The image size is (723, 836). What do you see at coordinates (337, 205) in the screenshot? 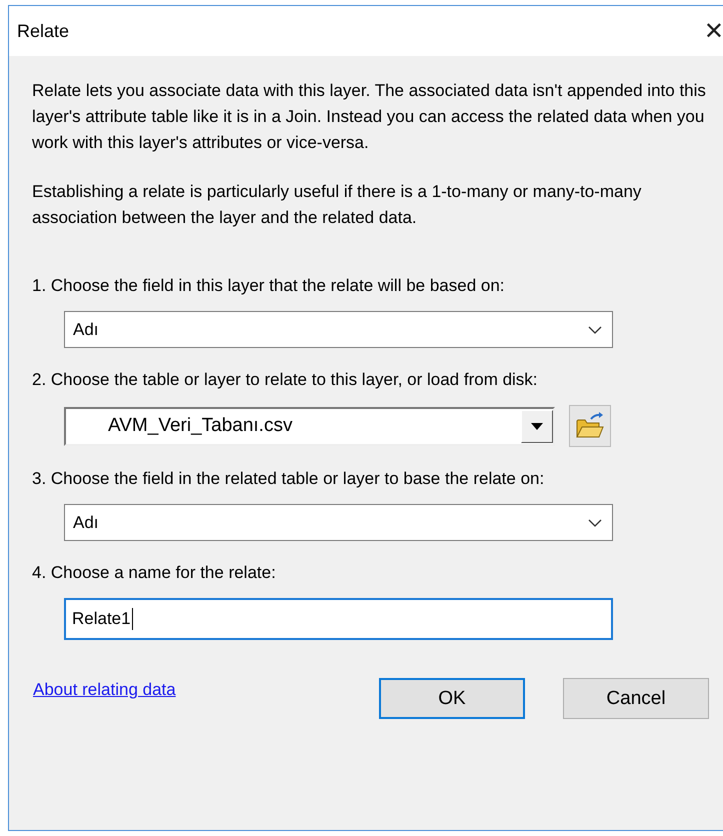
I see `description-text: Establishing a relate is particularly useful if there is a 1-to-many or many-to-many association between the layer and the related data.` at bounding box center [337, 205].